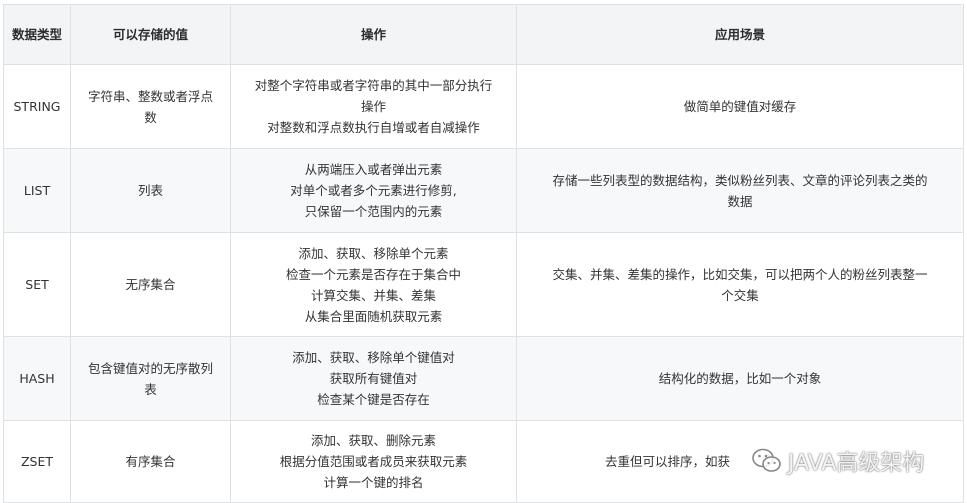 This screenshot has height=503, width=967. What do you see at coordinates (37, 190) in the screenshot?
I see `cell-type: LIST` at bounding box center [37, 190].